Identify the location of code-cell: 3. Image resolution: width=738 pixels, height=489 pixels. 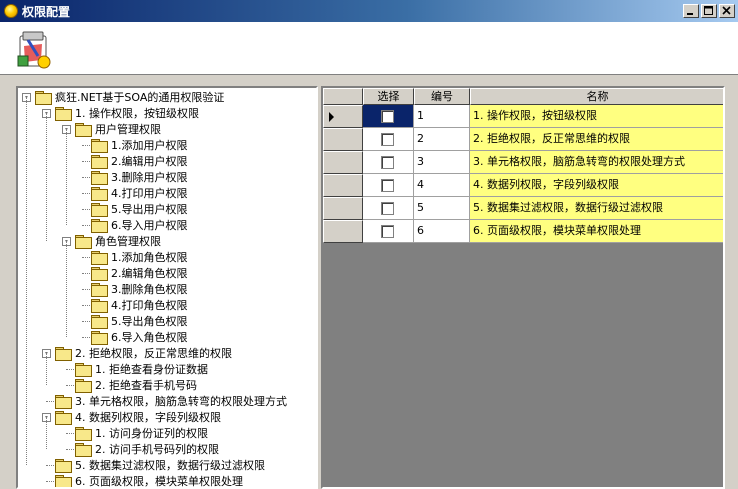
(442, 162).